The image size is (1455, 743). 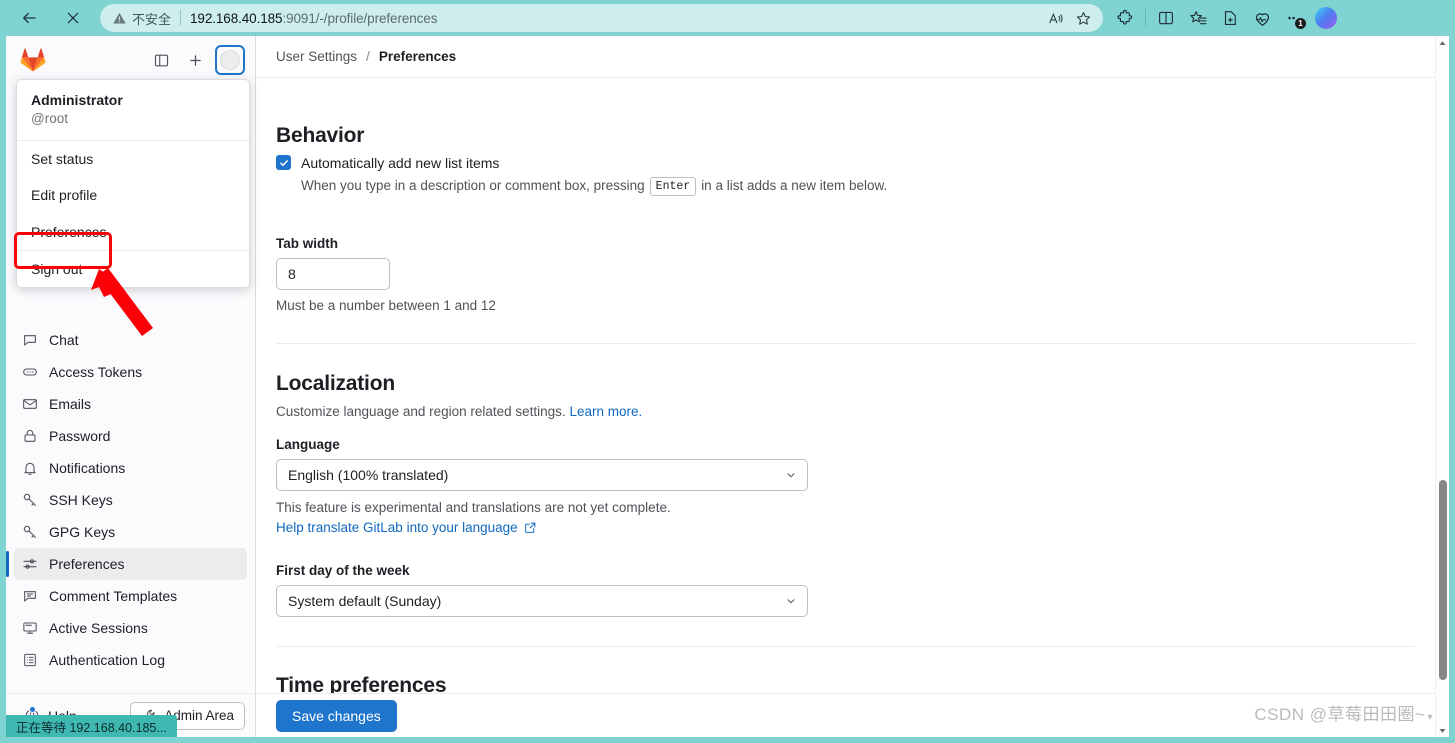 What do you see at coordinates (333, 273) in the screenshot?
I see `tab-width-input` at bounding box center [333, 273].